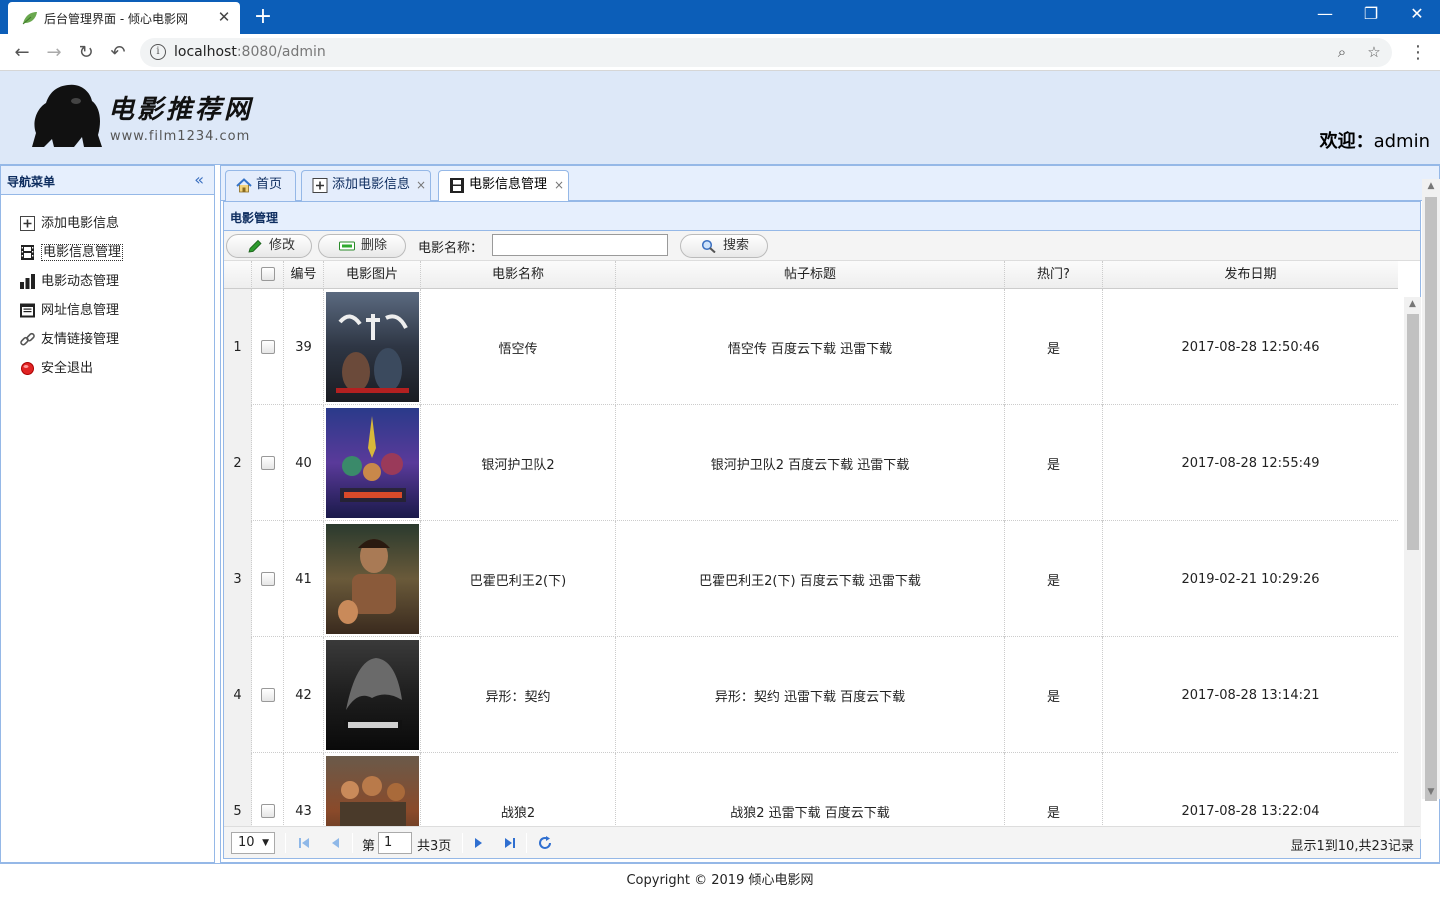 The image size is (1440, 898). I want to click on post-title: 巴霍巴利王2(下) 百度云下载 迅雷下载, so click(810, 579).